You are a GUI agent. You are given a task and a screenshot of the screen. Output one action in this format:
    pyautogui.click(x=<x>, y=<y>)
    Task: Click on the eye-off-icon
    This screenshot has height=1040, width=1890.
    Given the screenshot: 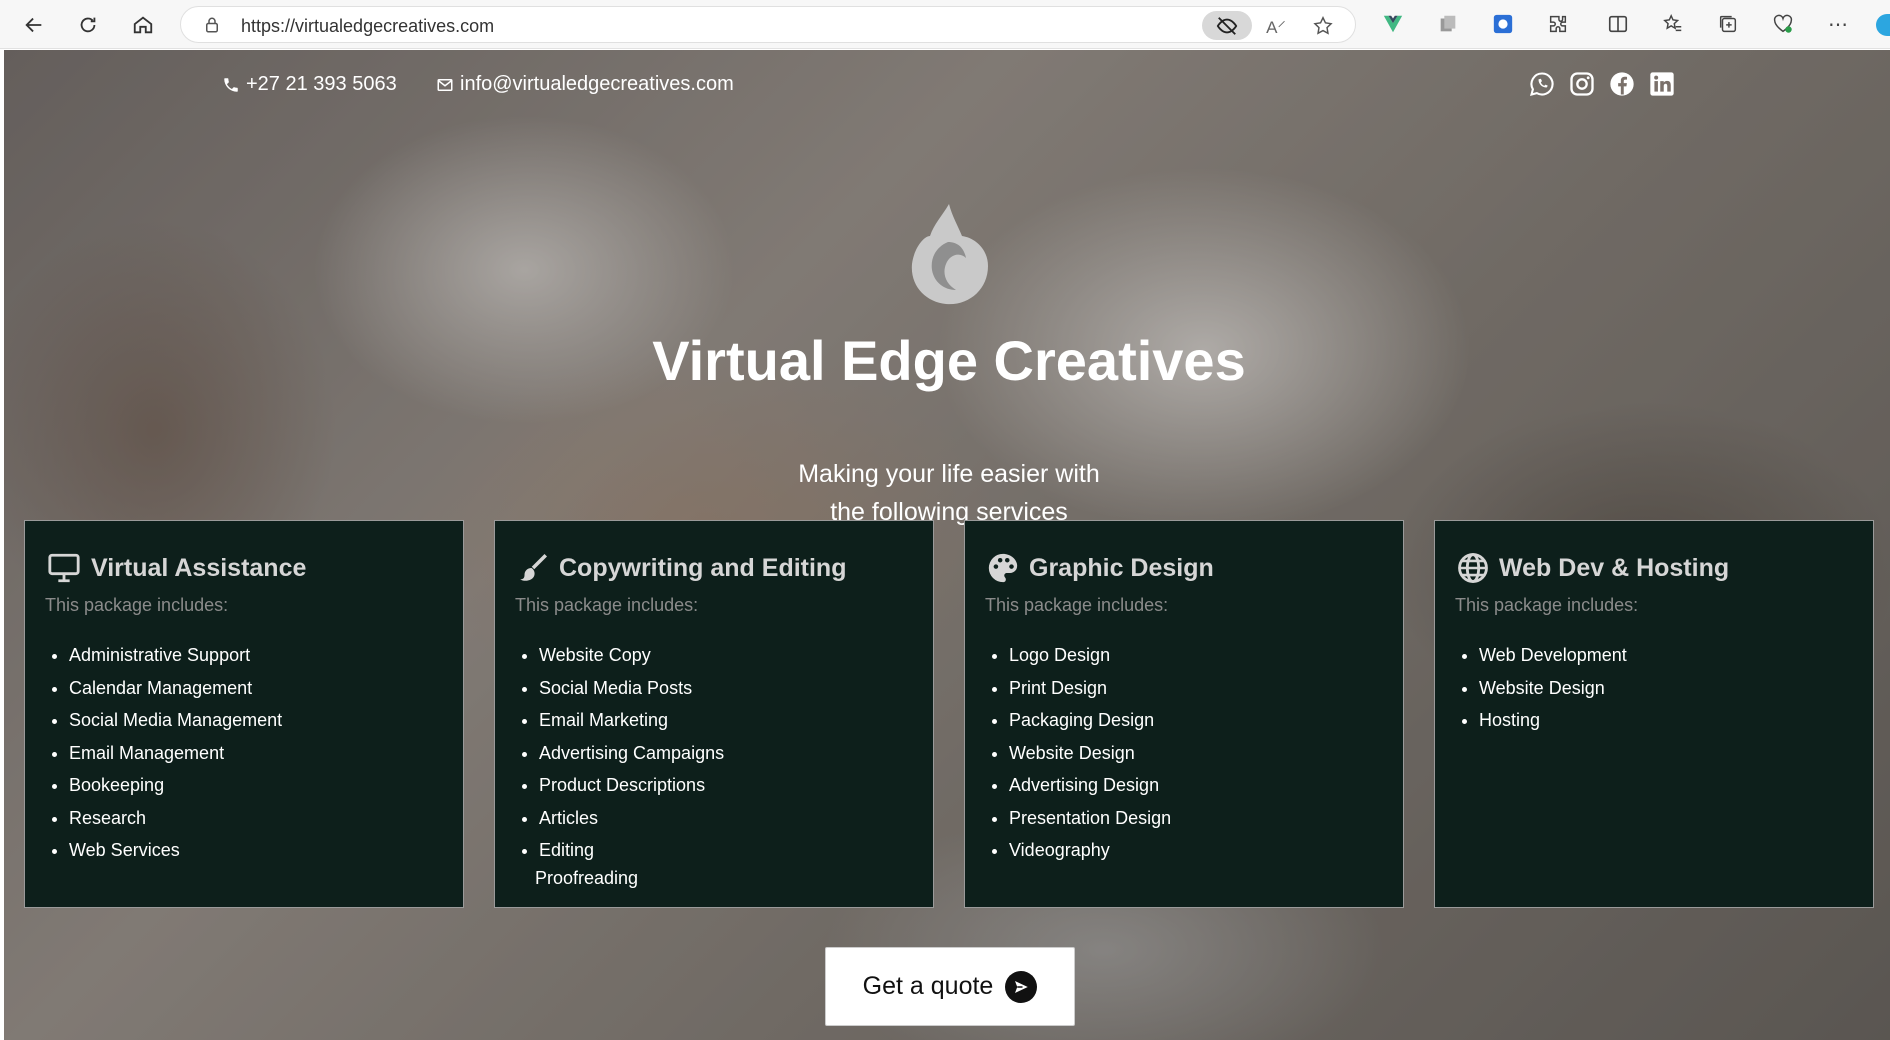 What is the action you would take?
    pyautogui.click(x=1227, y=25)
    